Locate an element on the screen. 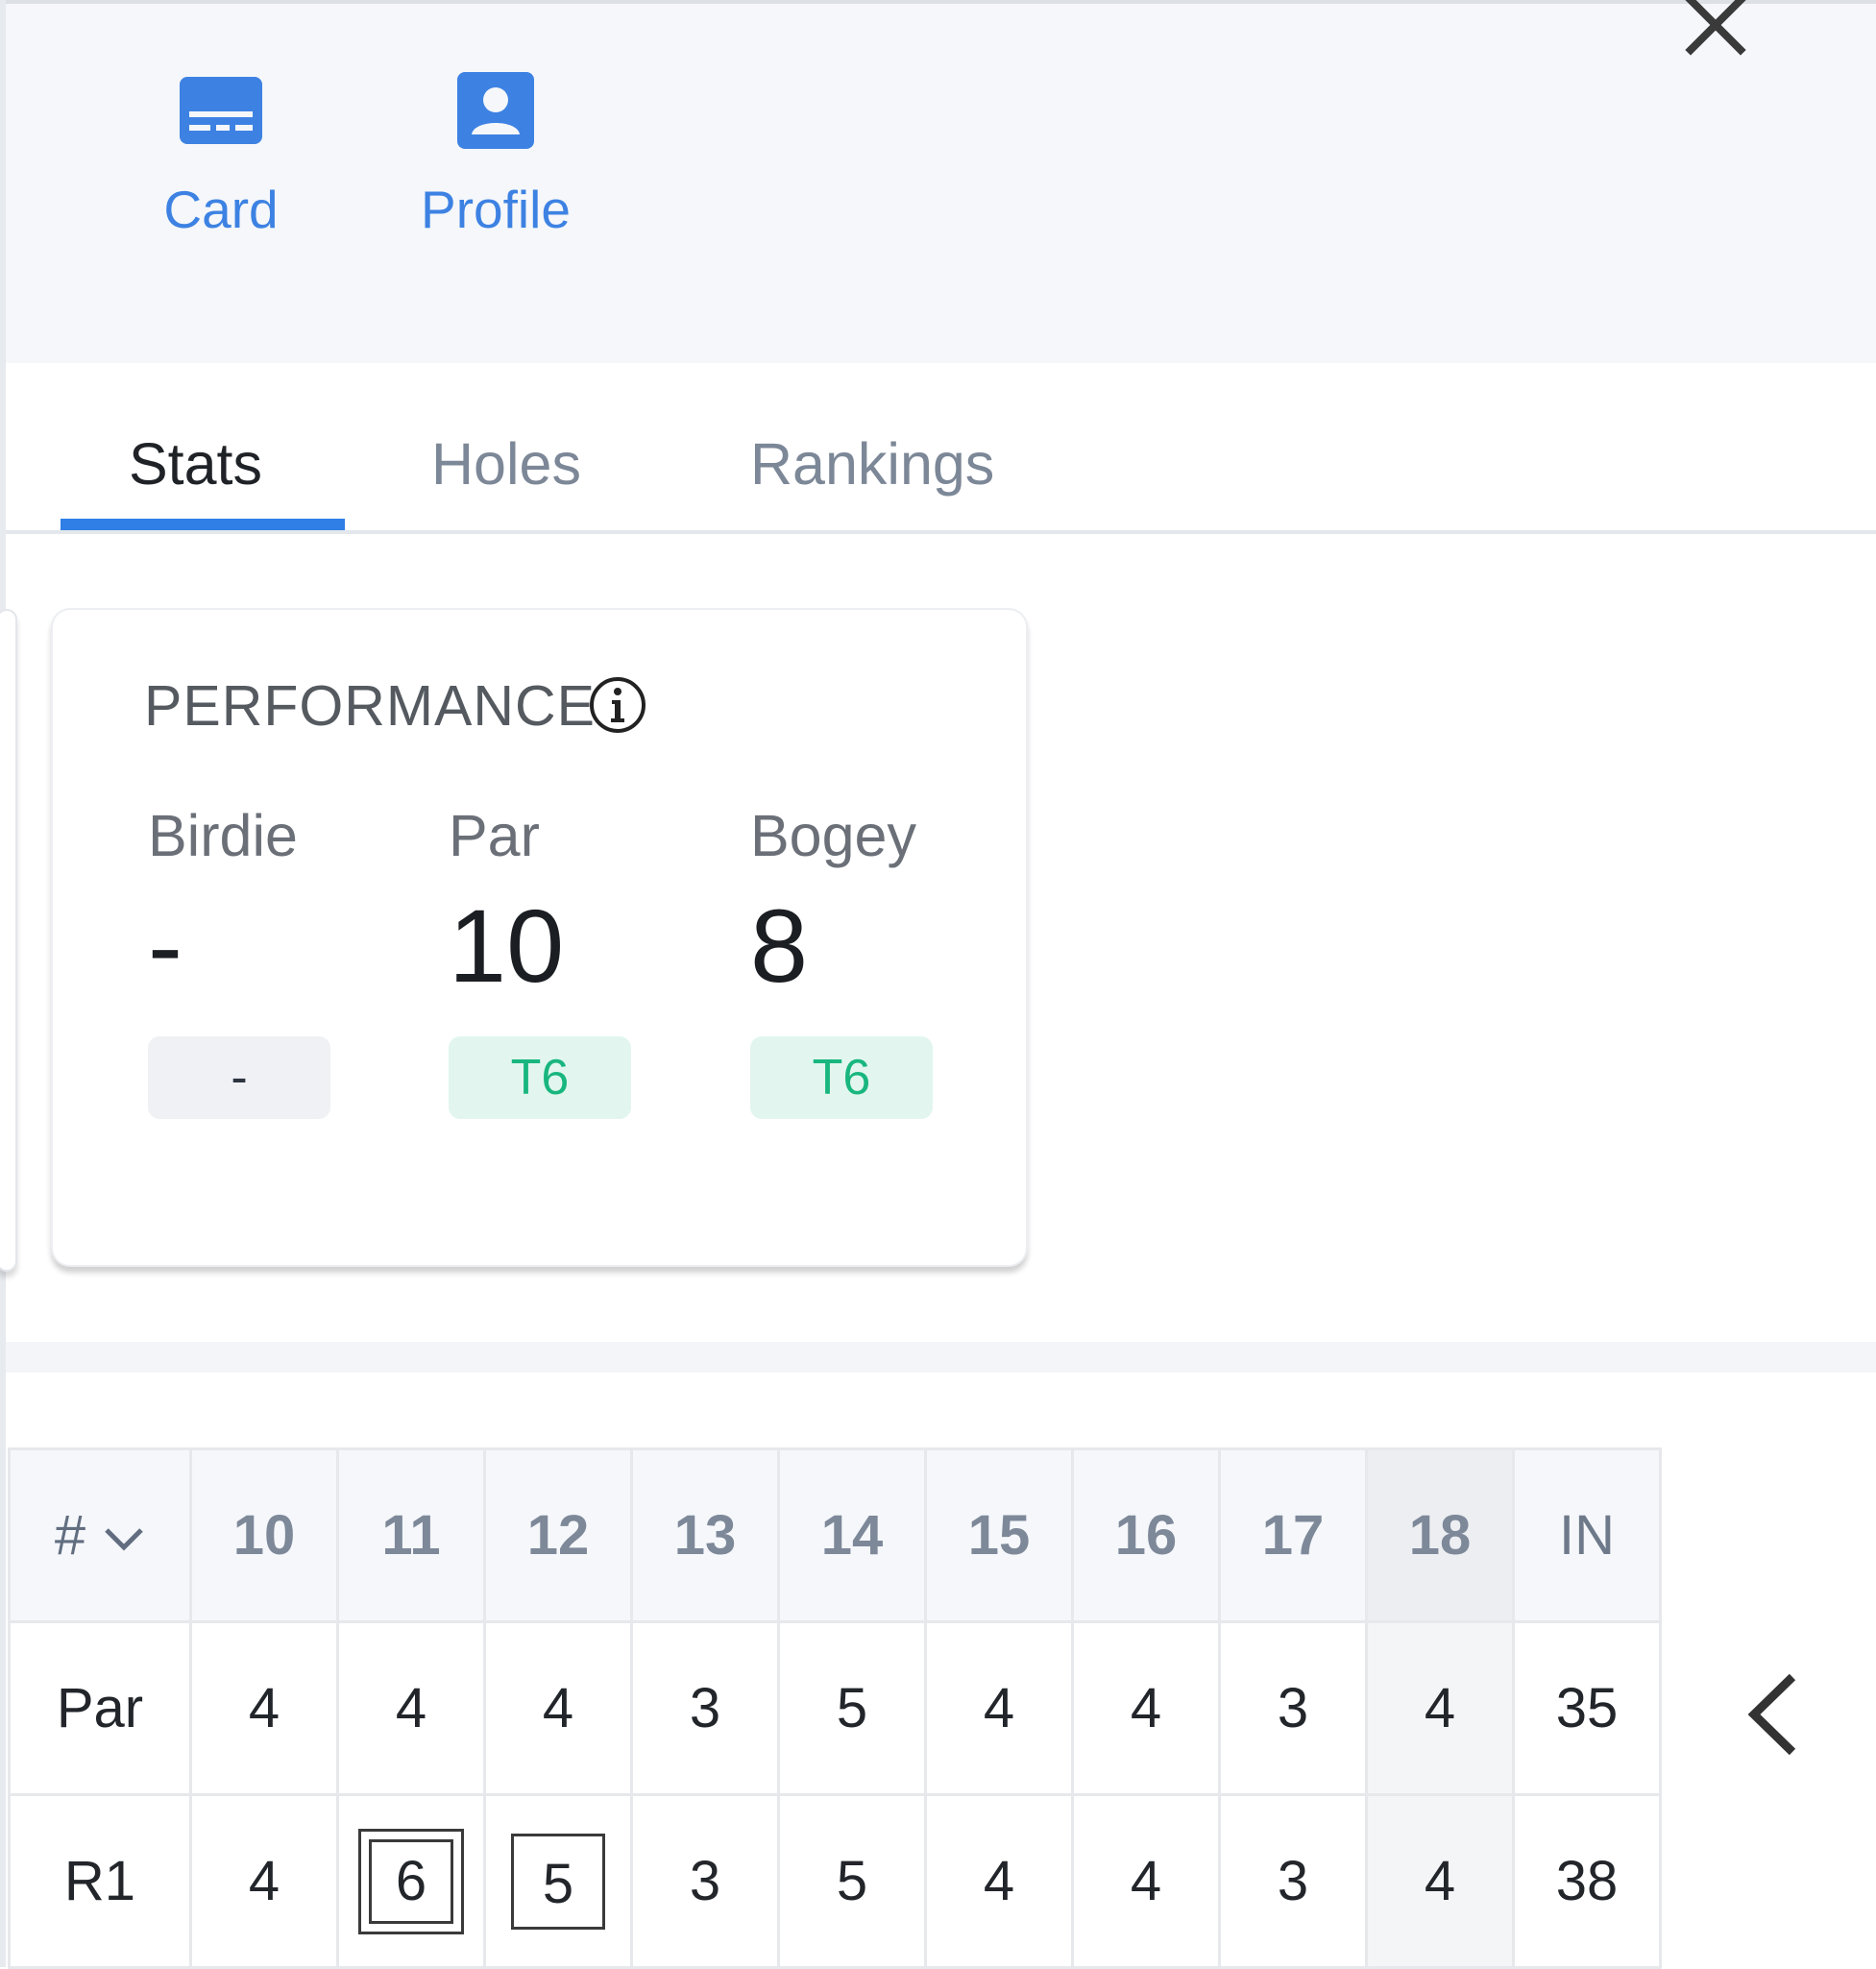  chevron-down-icon is located at coordinates (124, 1539).